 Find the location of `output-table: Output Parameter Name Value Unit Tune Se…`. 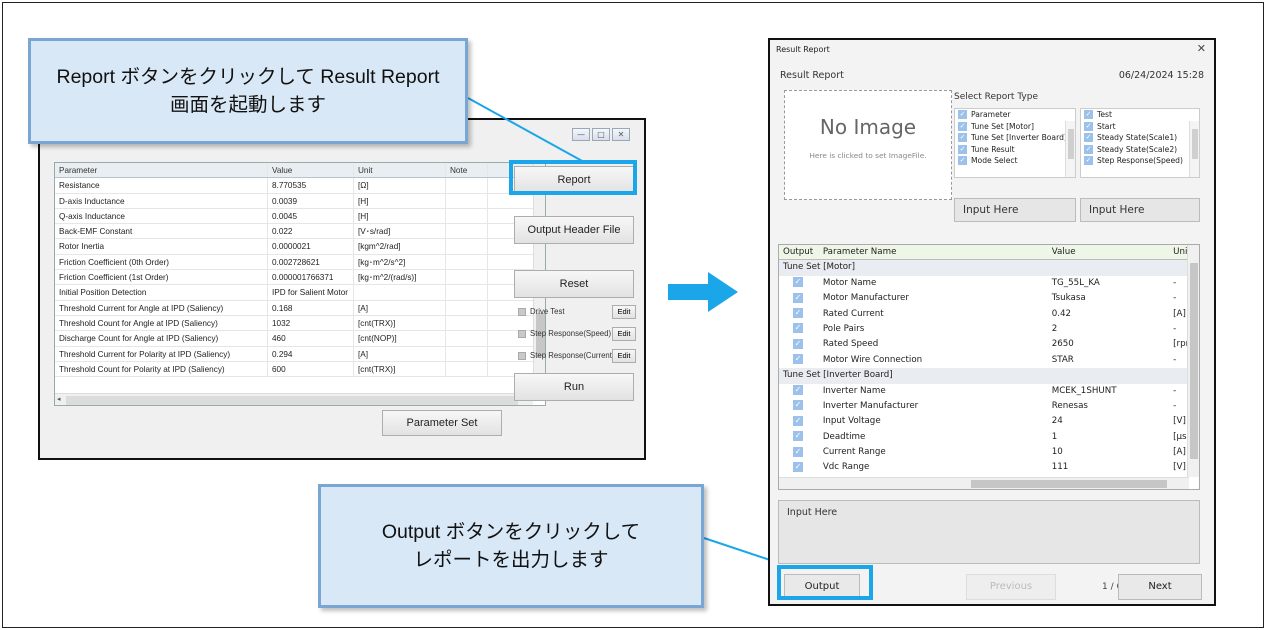

output-table: Output Parameter Name Value Unit Tune Se… is located at coordinates (989, 367).